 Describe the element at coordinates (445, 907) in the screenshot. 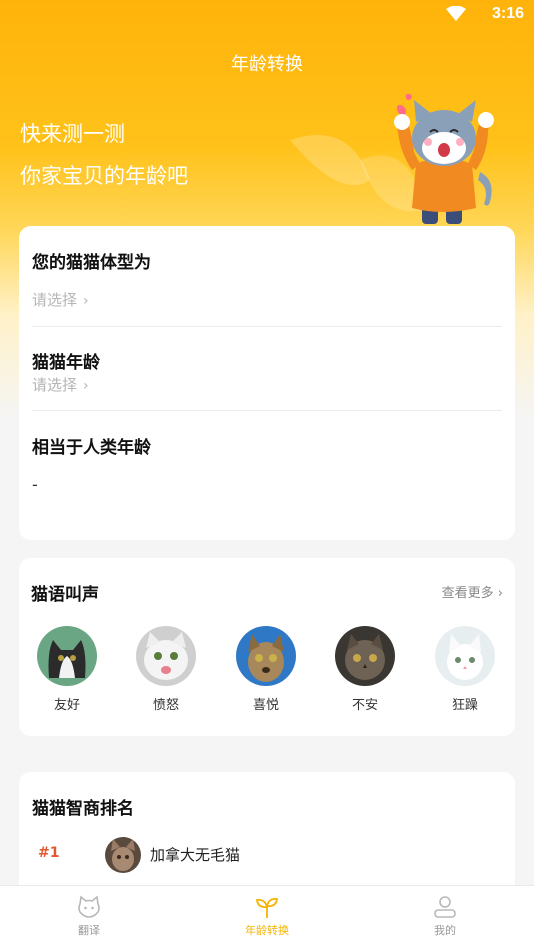

I see `person-icon` at that location.